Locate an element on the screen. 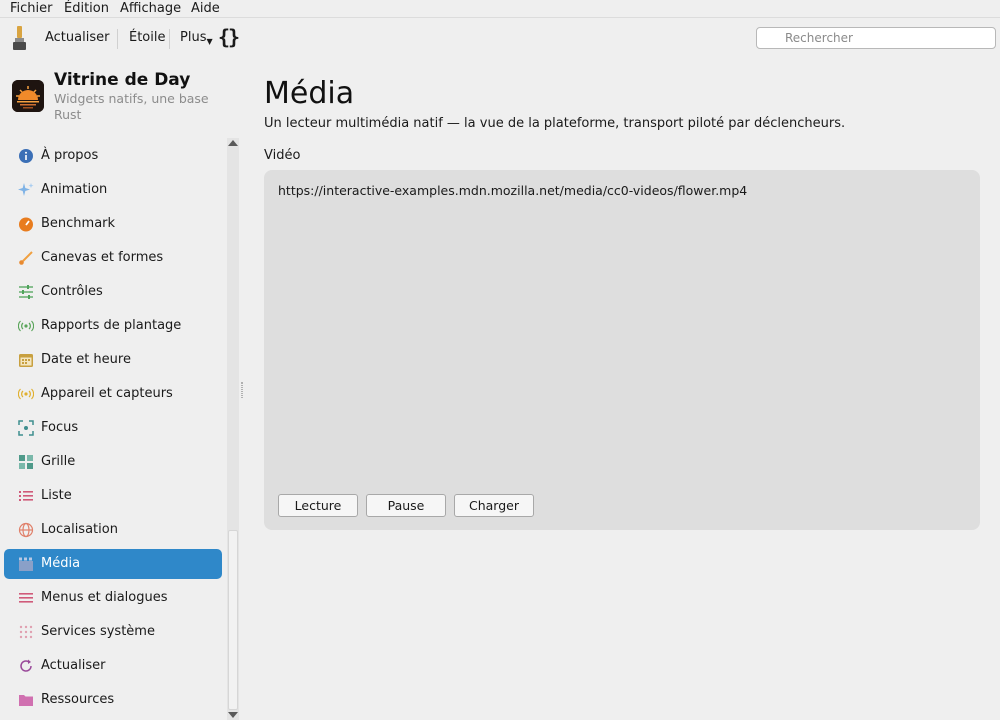 Image resolution: width=1000 pixels, height=720 pixels. play-button: Lecture is located at coordinates (318, 505).